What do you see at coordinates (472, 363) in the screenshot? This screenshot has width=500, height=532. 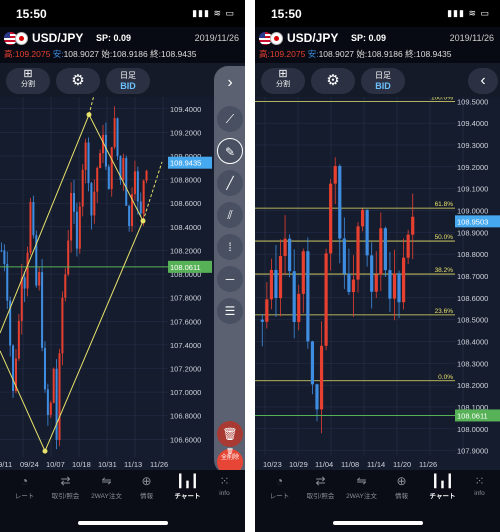 I see `price-tick-label: 108.3000` at bounding box center [472, 363].